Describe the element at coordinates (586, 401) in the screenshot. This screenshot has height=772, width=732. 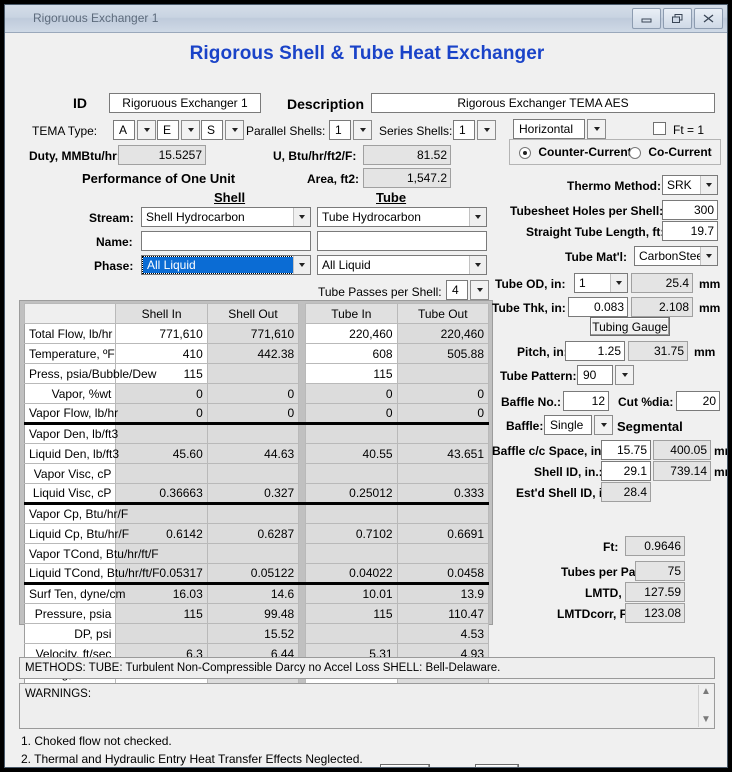
I see `baffle-no-input` at that location.